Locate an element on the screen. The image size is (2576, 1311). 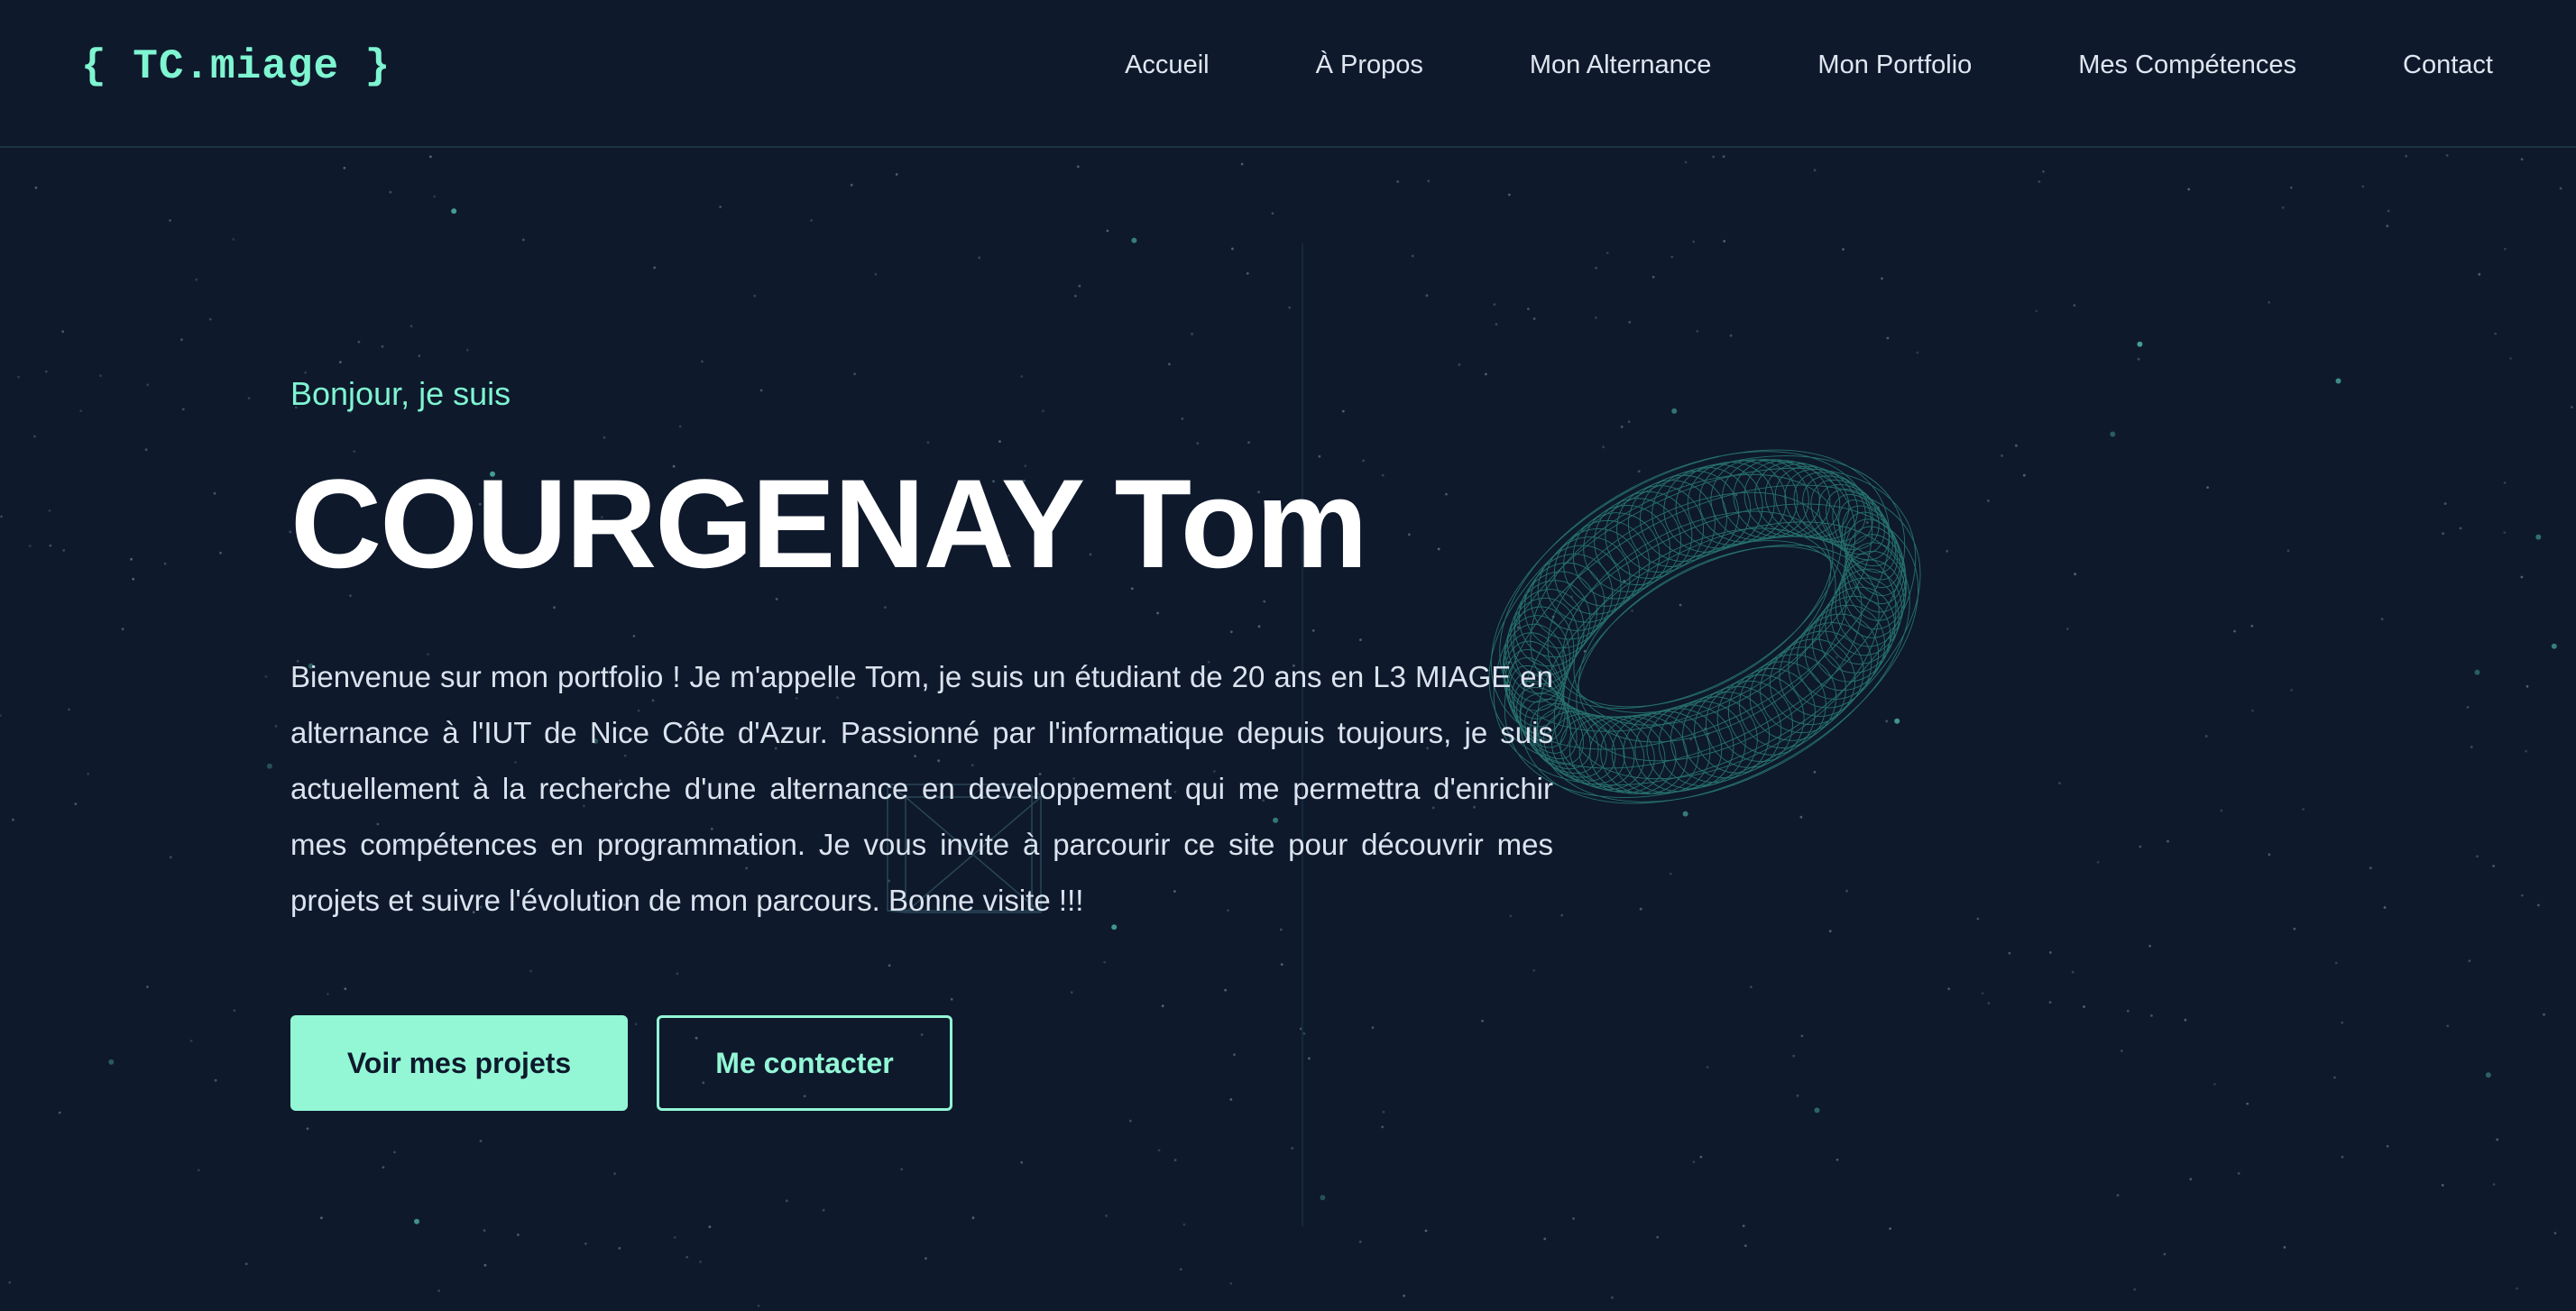
hero-name: COURGENAY Tom is located at coordinates (829, 523).